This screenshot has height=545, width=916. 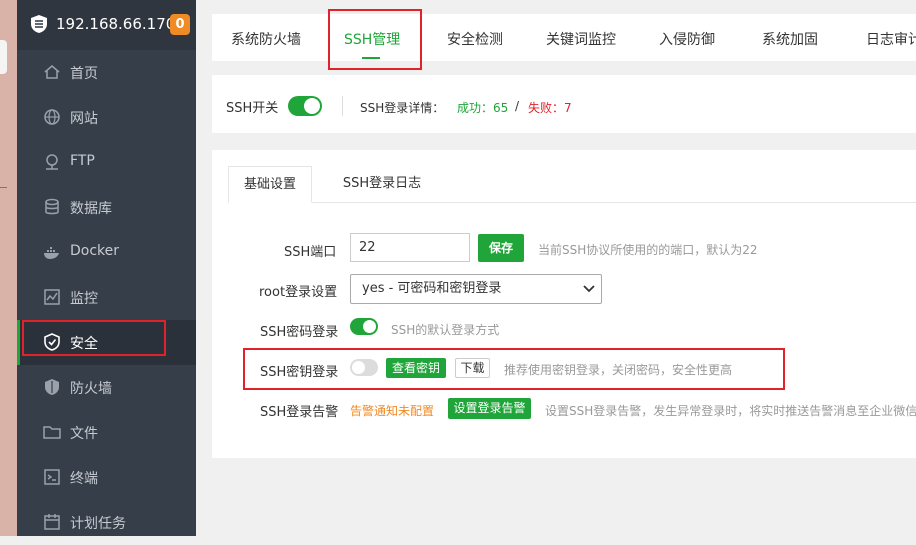 I want to click on sidebar-item-label: 网站, so click(x=84, y=119).